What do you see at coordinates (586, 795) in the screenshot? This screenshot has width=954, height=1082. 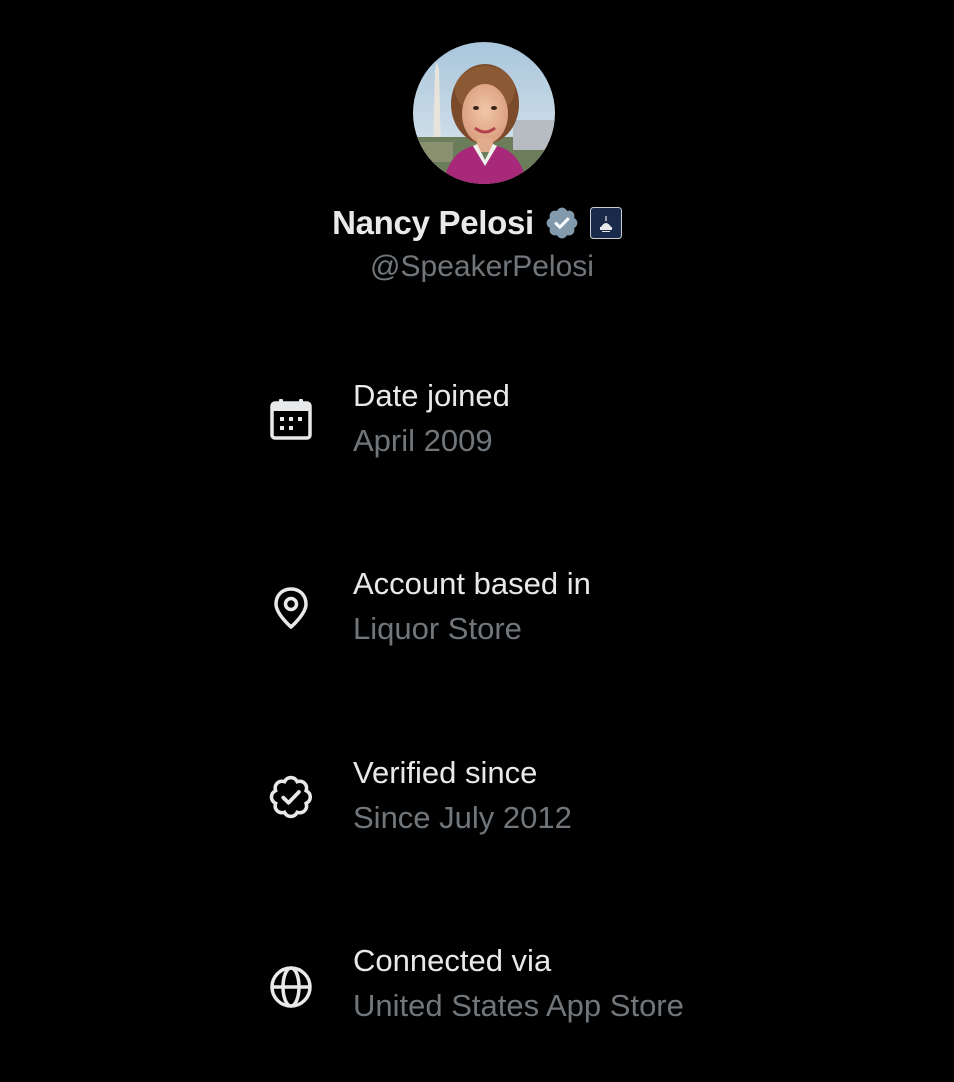 I see `about-item-verified-since: Verified since Since July 2012` at bounding box center [586, 795].